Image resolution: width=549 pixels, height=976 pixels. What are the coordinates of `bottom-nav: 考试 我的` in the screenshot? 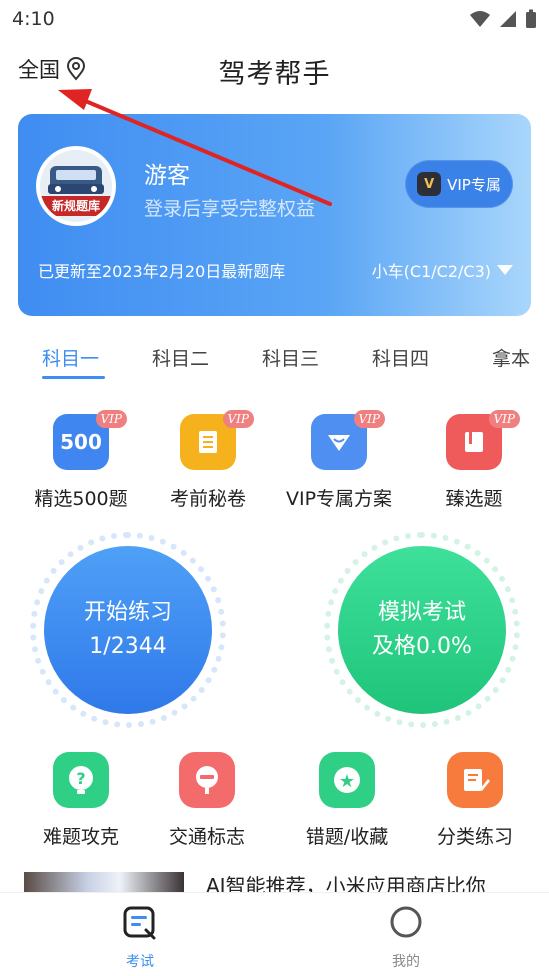 It's located at (274, 934).